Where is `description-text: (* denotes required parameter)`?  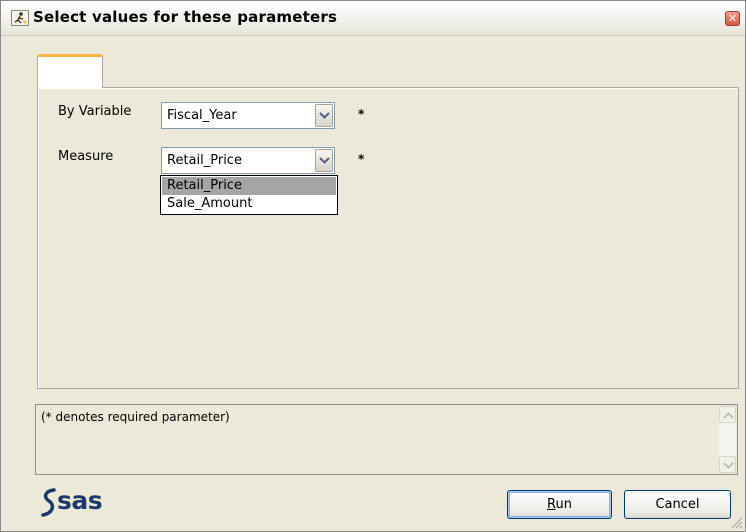
description-text: (* denotes required parameter) is located at coordinates (135, 417).